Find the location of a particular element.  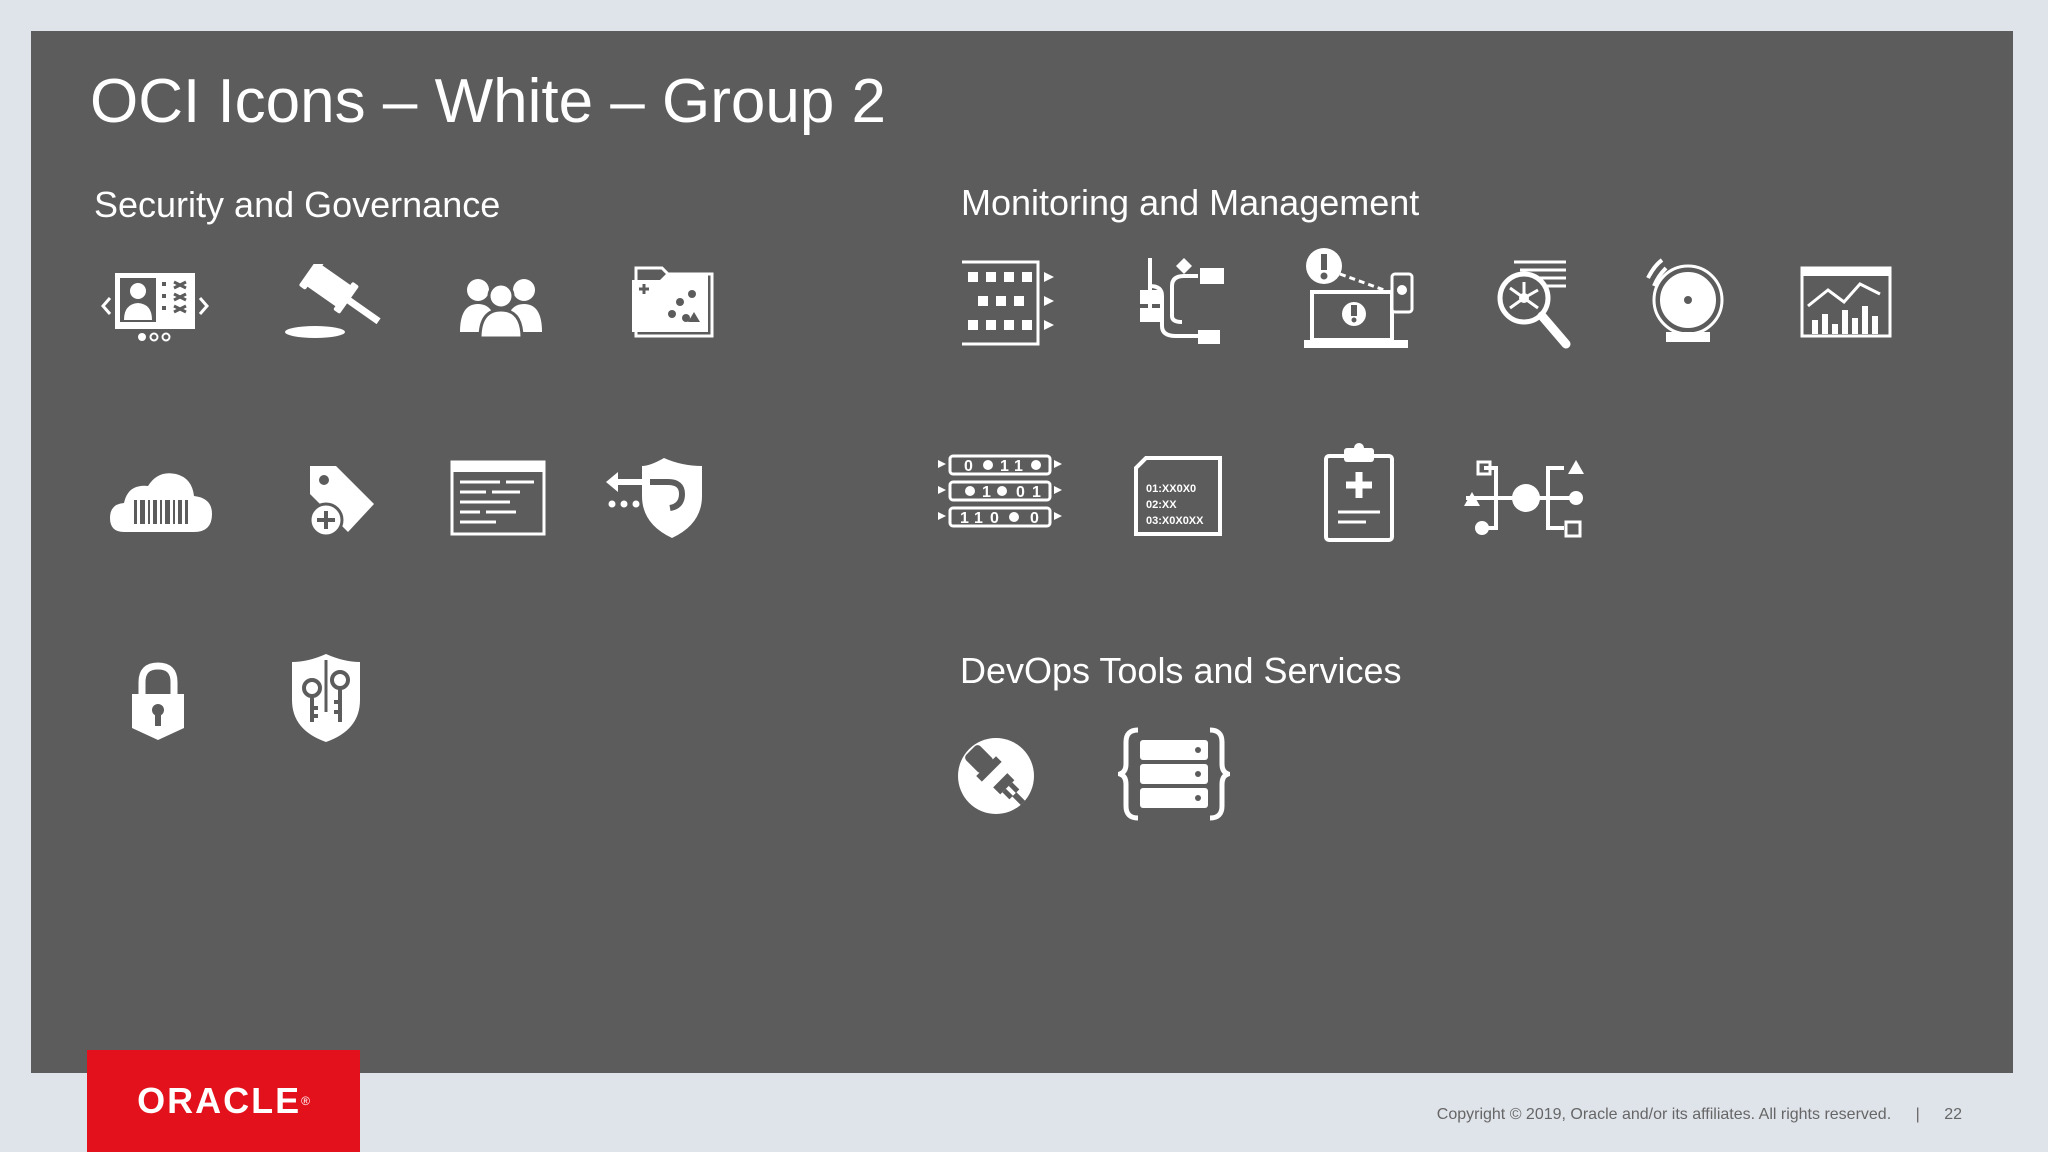

page-number: 22 is located at coordinates (1953, 1114).